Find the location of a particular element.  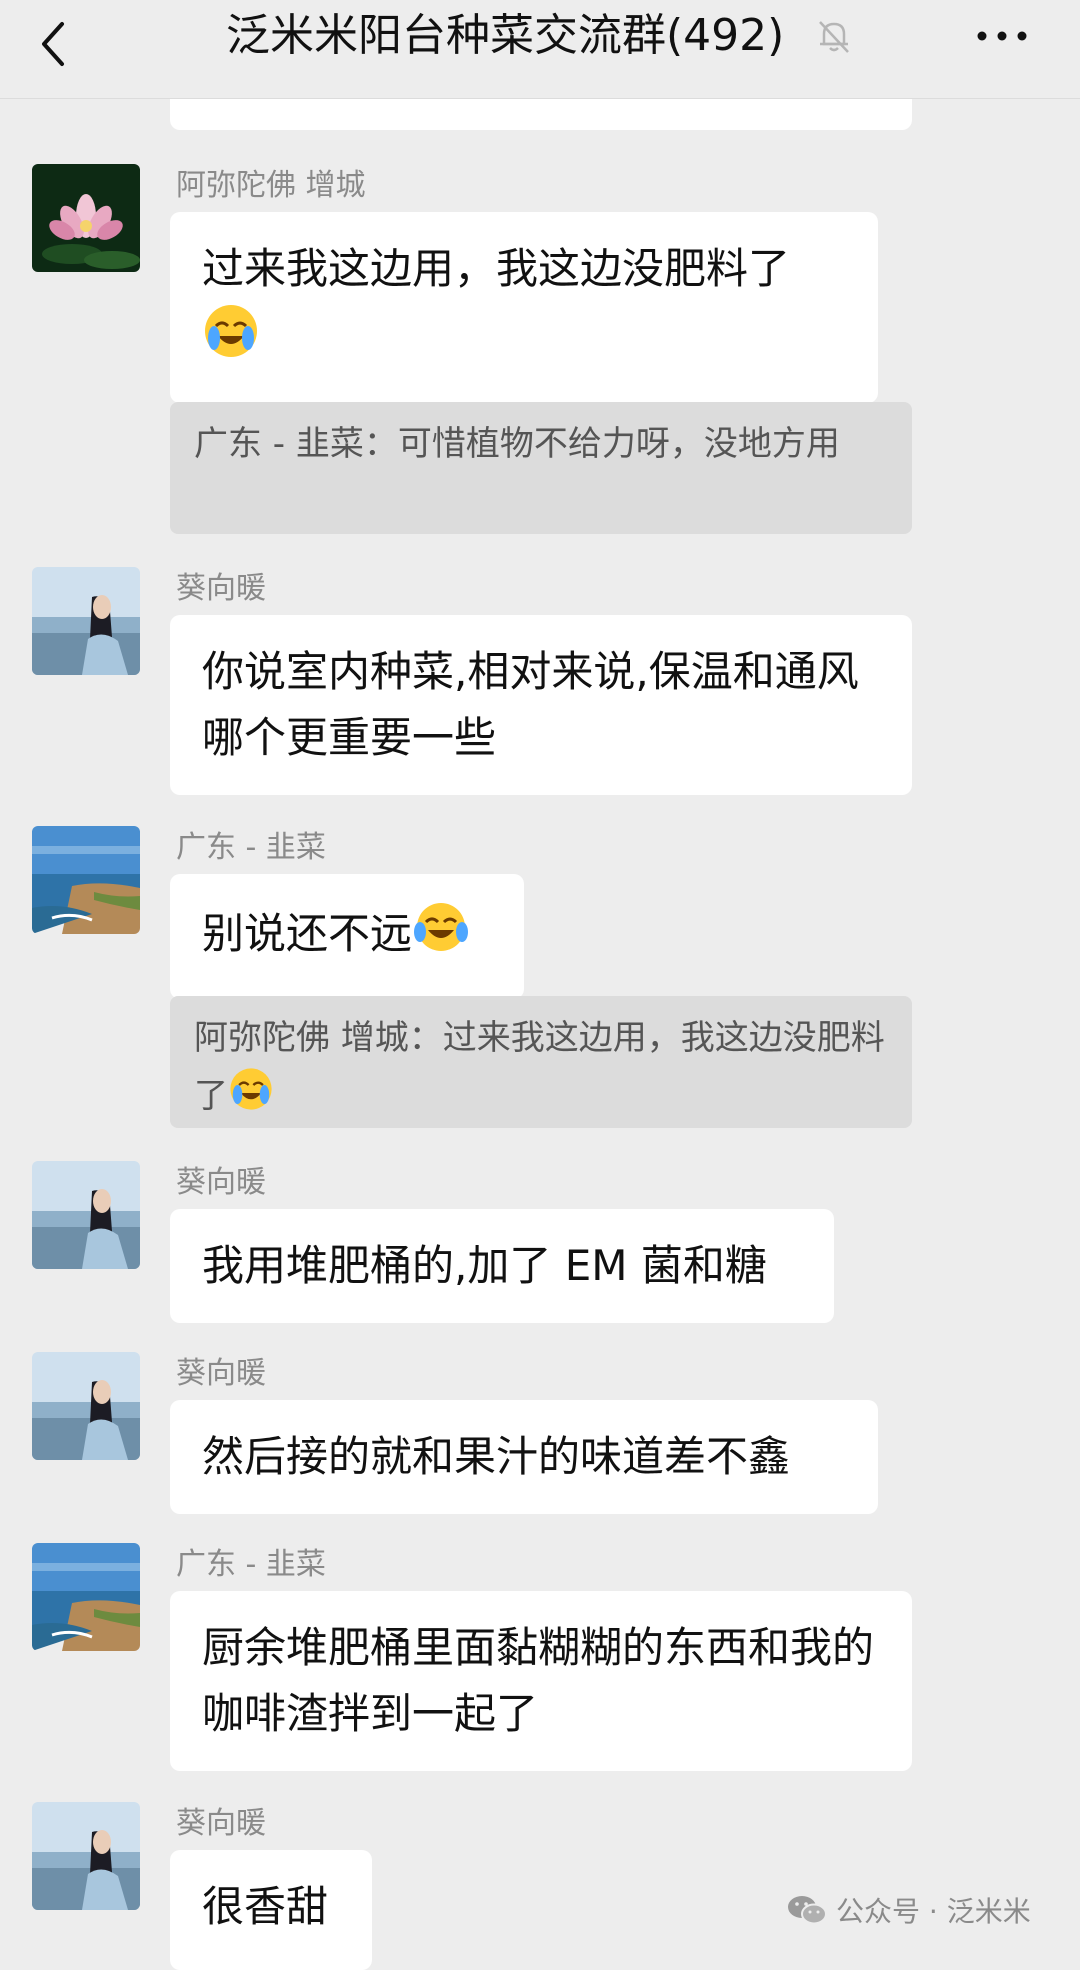

quoted-message: 广东 - 韭菜：可惜植物不给力呀，没地方用 is located at coordinates (541, 468).